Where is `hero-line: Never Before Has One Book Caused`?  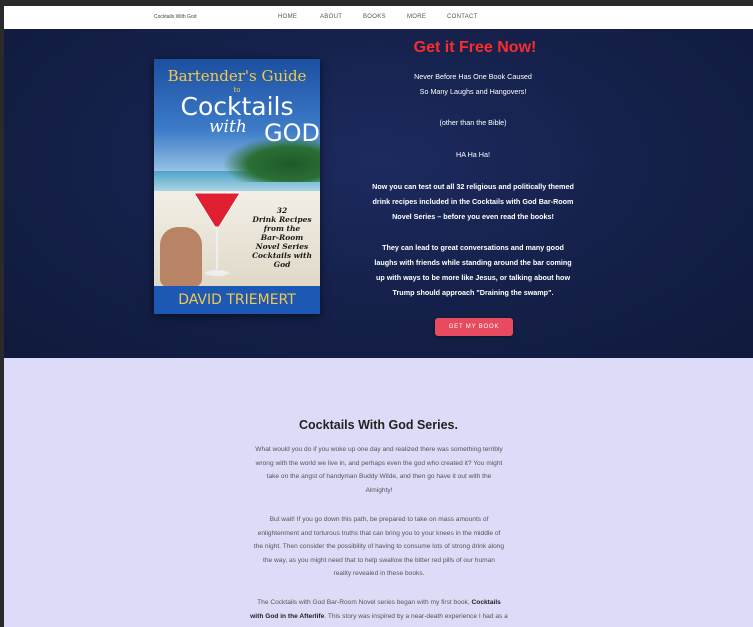
hero-line: Never Before Has One Book Caused is located at coordinates (473, 76).